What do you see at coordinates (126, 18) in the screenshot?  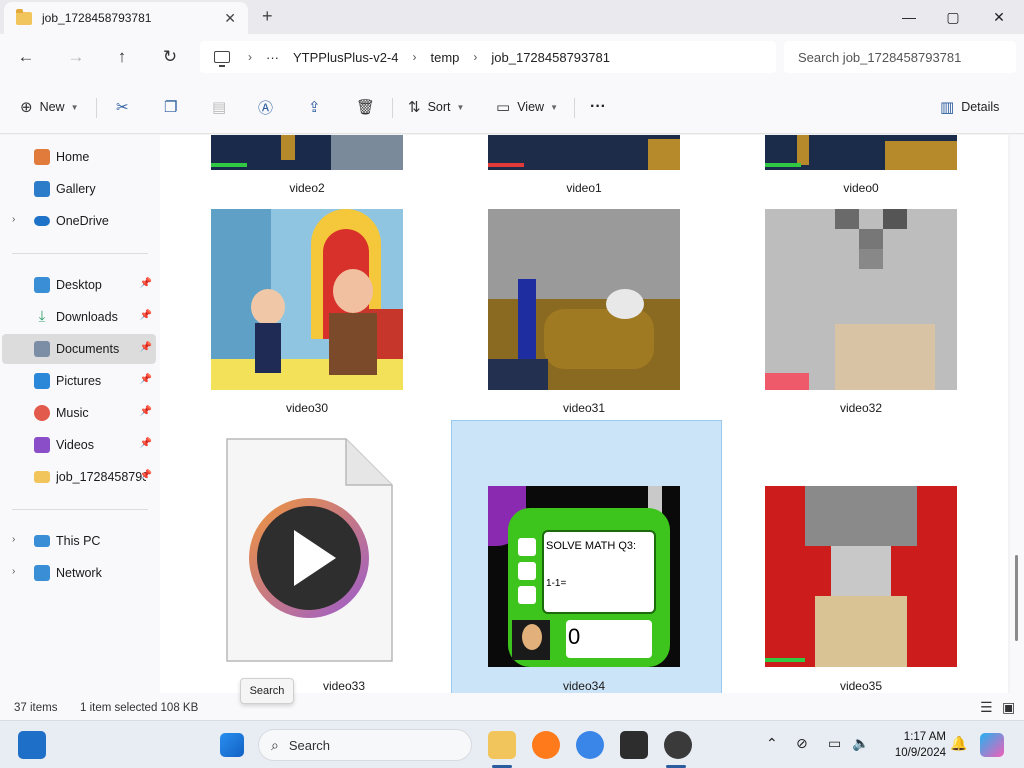 I see `explorer-tab: job_1728458793781 ✕` at bounding box center [126, 18].